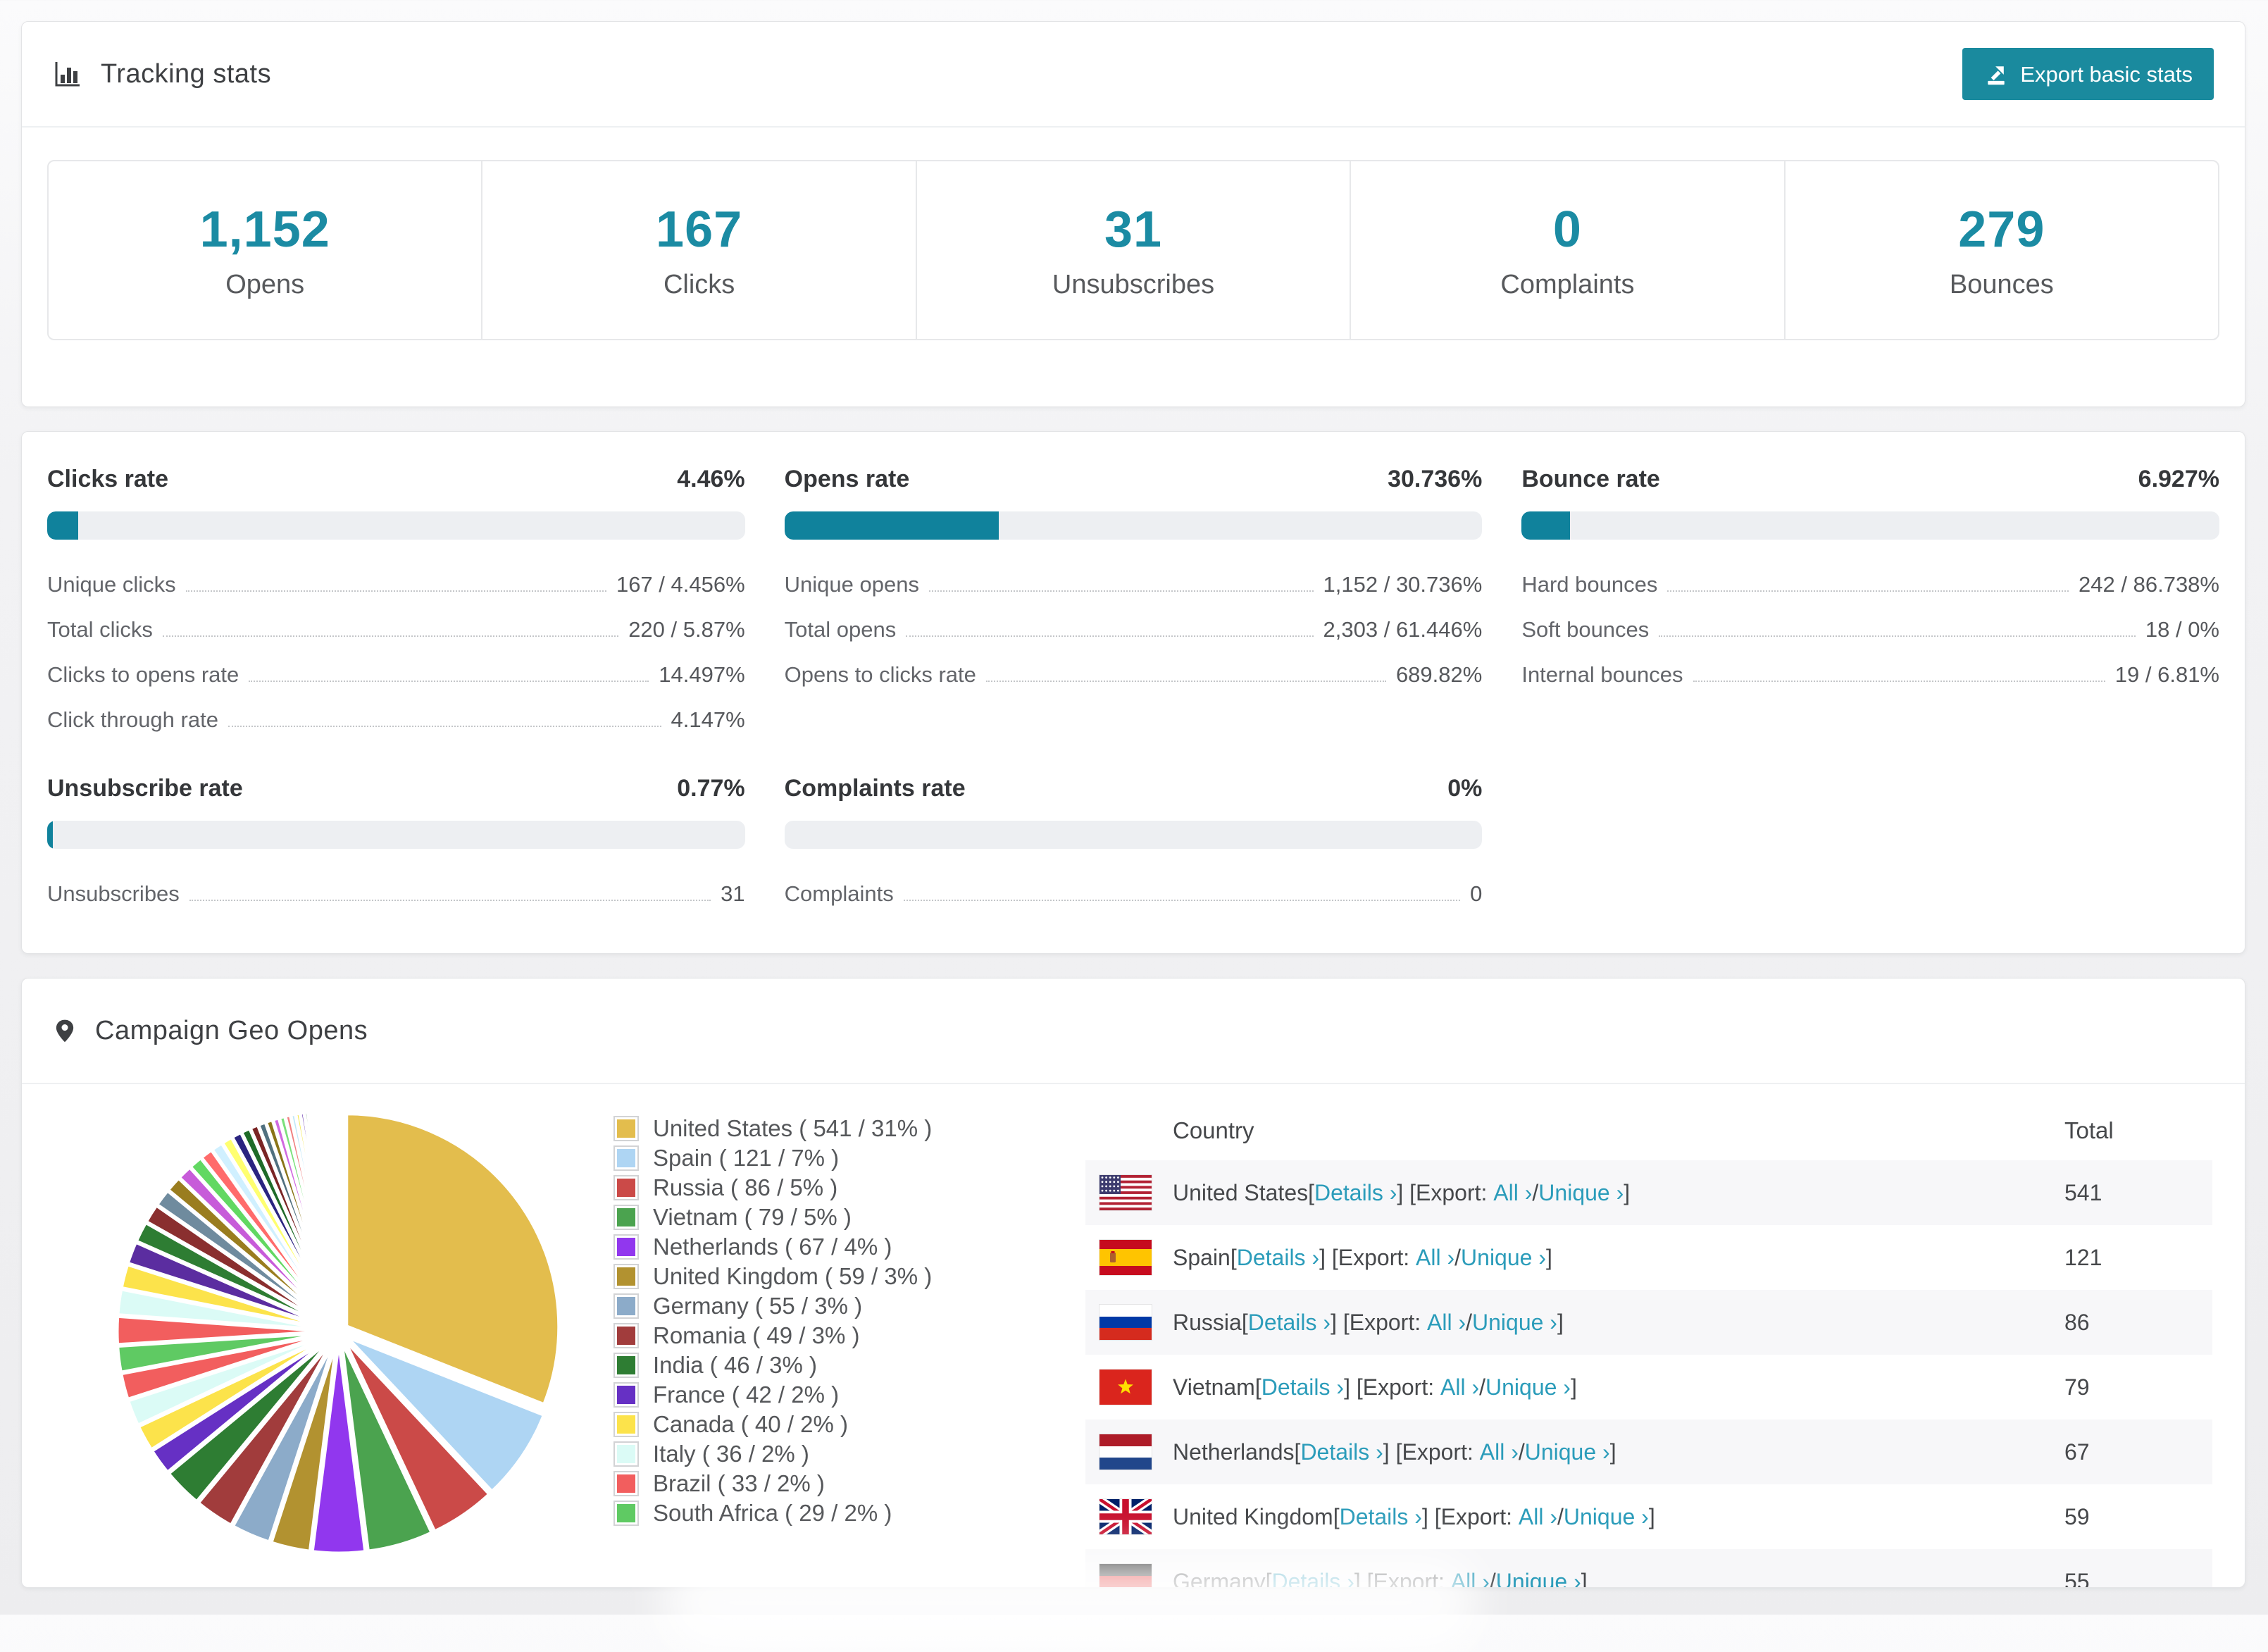 The image size is (2268, 1652). What do you see at coordinates (1476, 893) in the screenshot?
I see `metric-value: 0` at bounding box center [1476, 893].